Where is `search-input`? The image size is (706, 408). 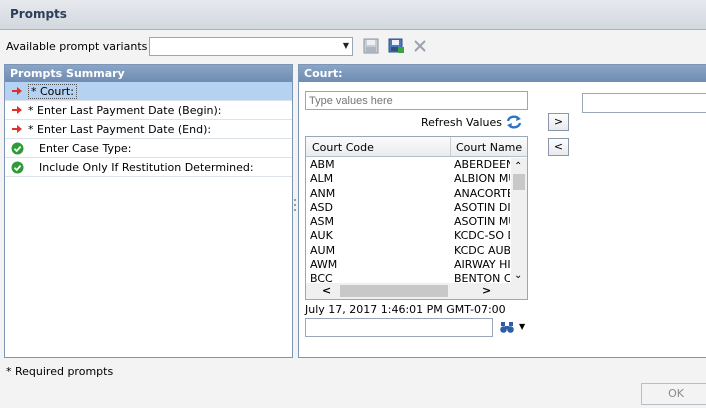 search-input is located at coordinates (416, 100).